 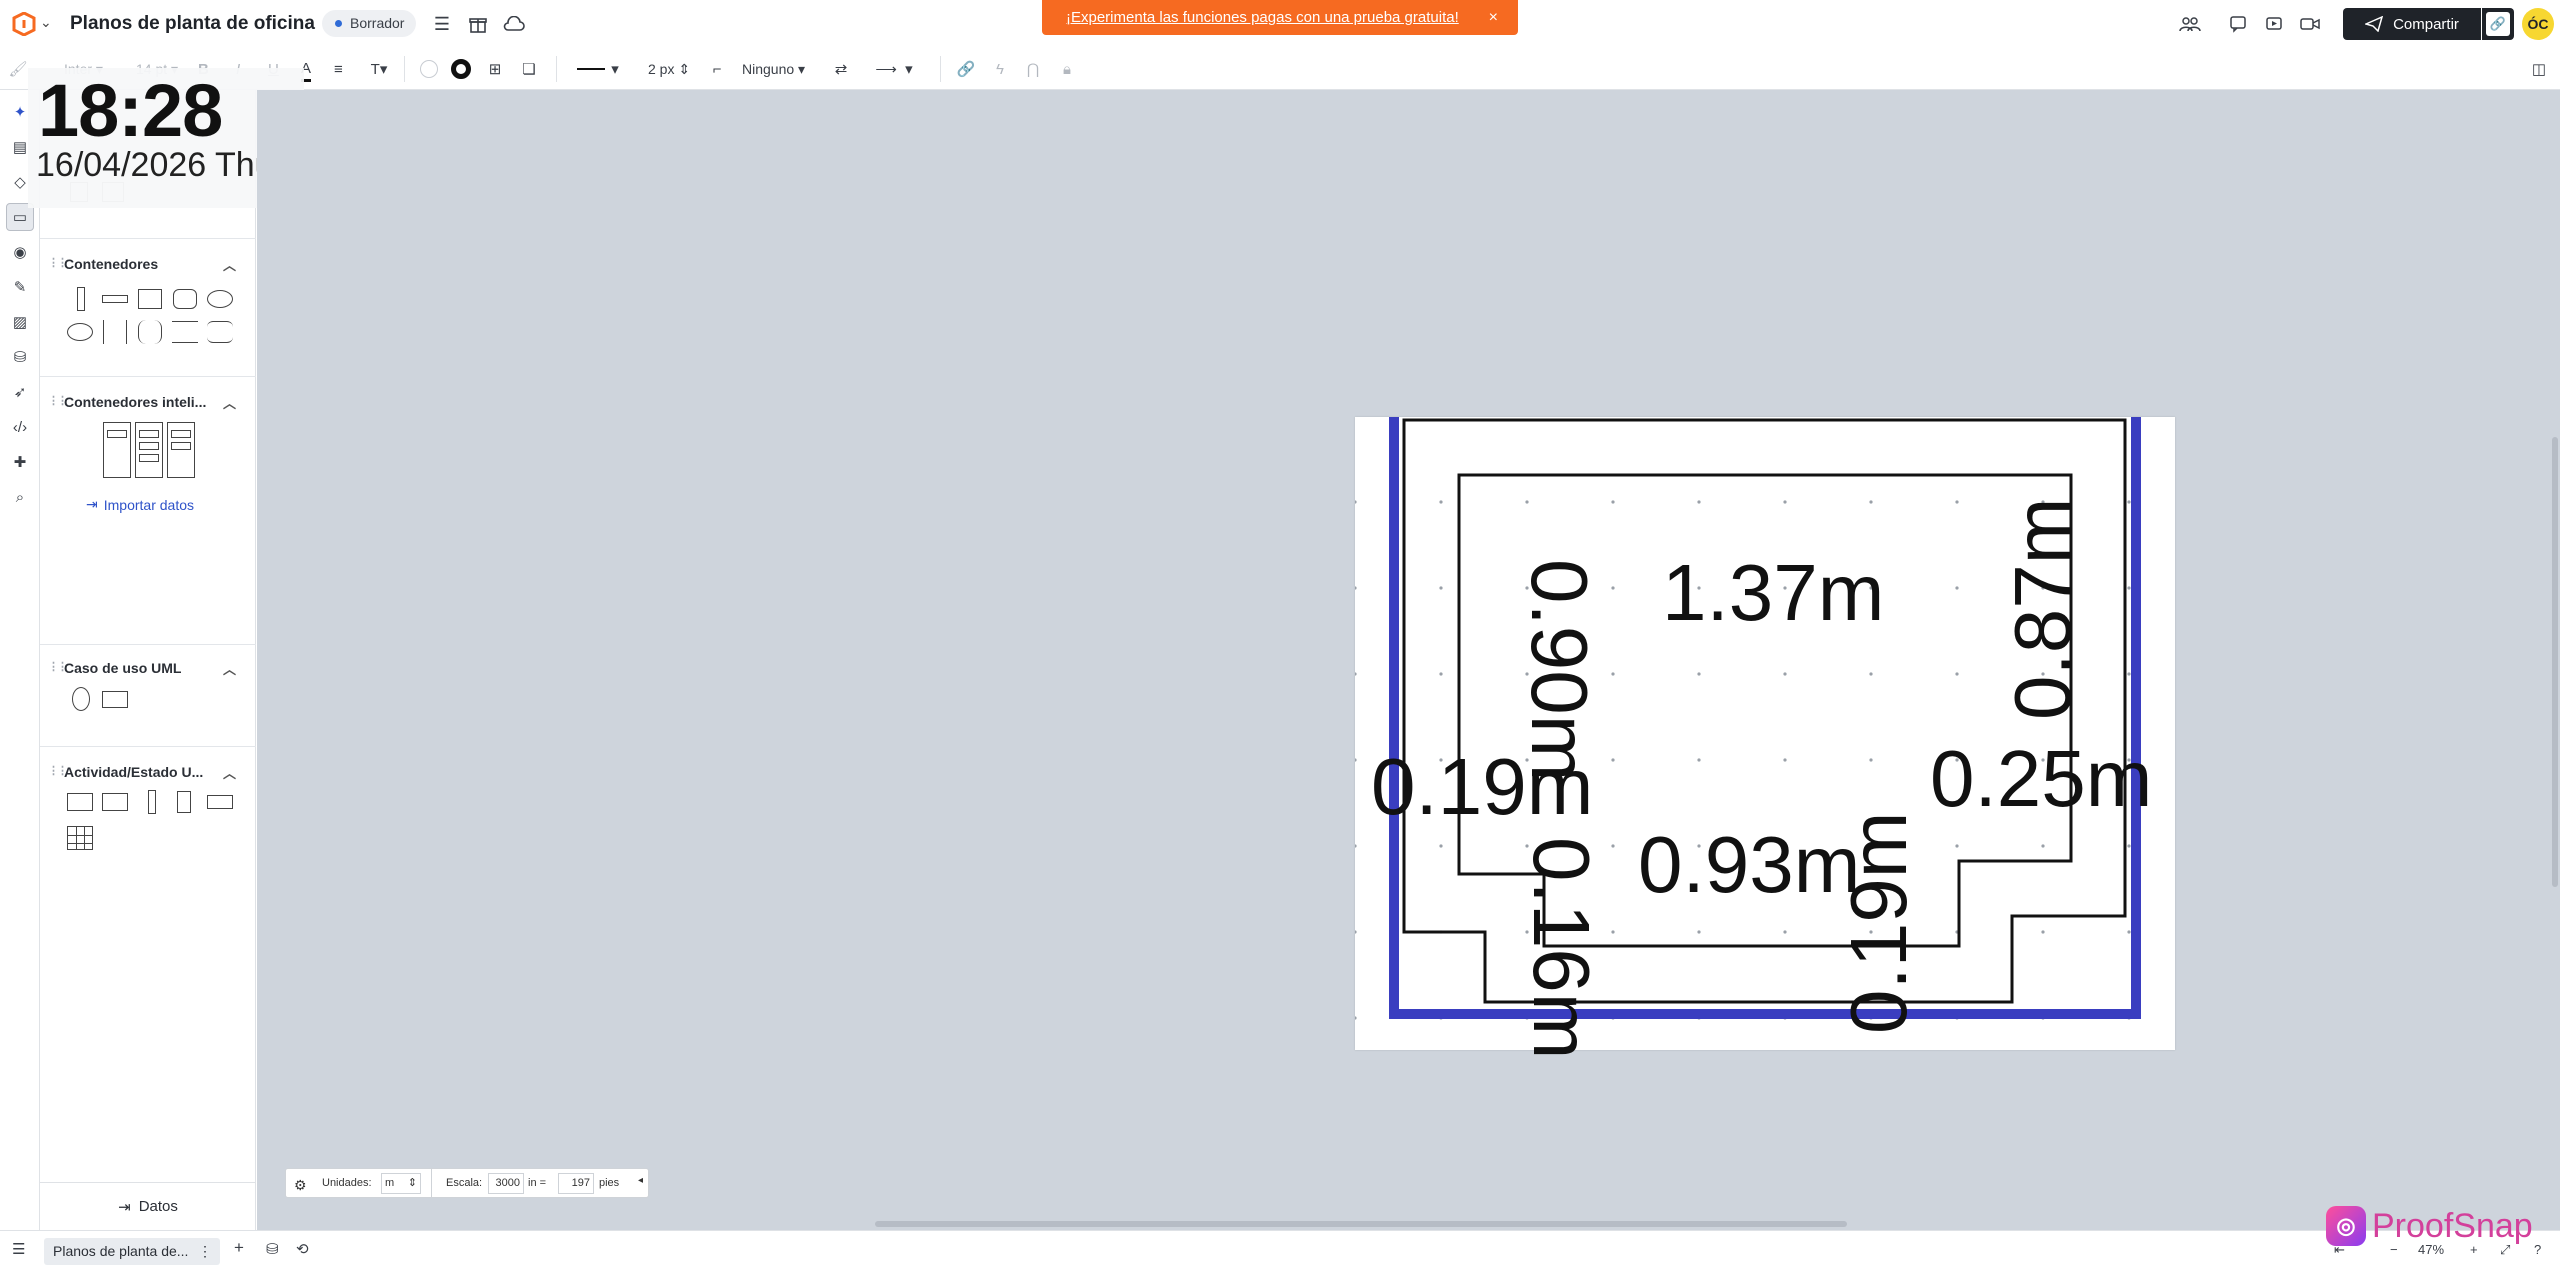 I want to click on scale-input: 3000, so click(x=506, y=1183).